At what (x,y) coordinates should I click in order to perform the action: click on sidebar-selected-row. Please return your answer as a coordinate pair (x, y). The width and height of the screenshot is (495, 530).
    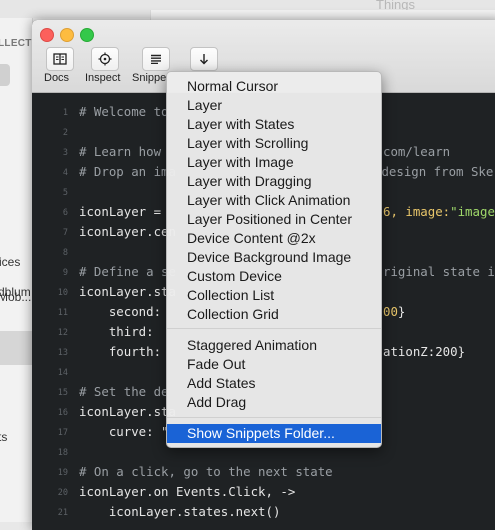
    Looking at the image, I should click on (16, 348).